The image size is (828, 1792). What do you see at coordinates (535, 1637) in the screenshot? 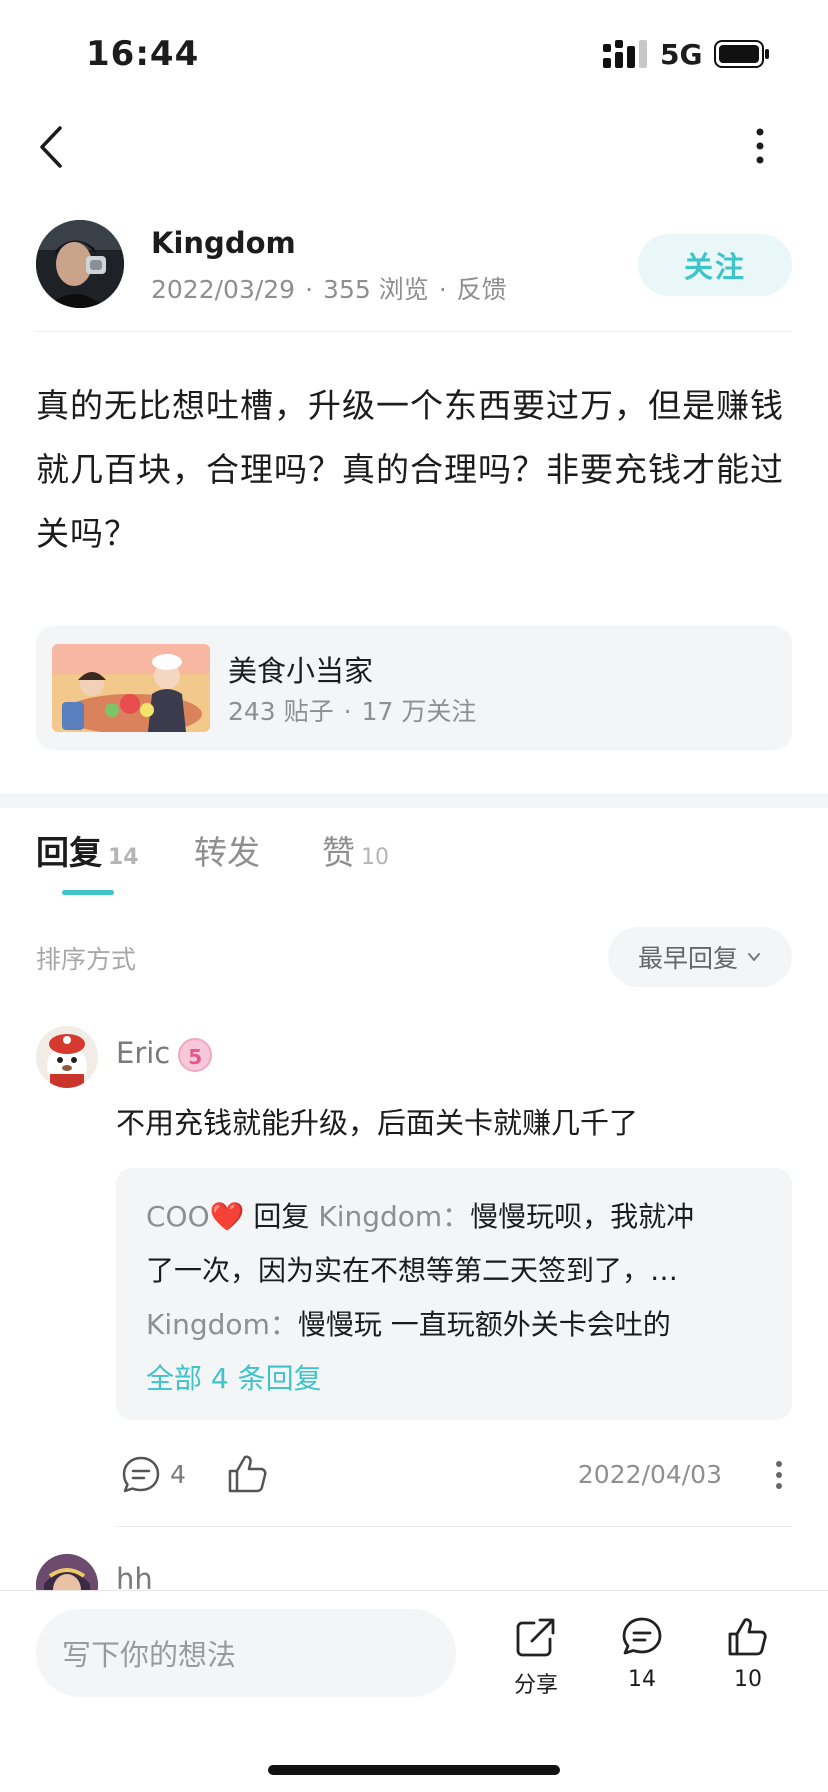
I see `share-icon` at bounding box center [535, 1637].